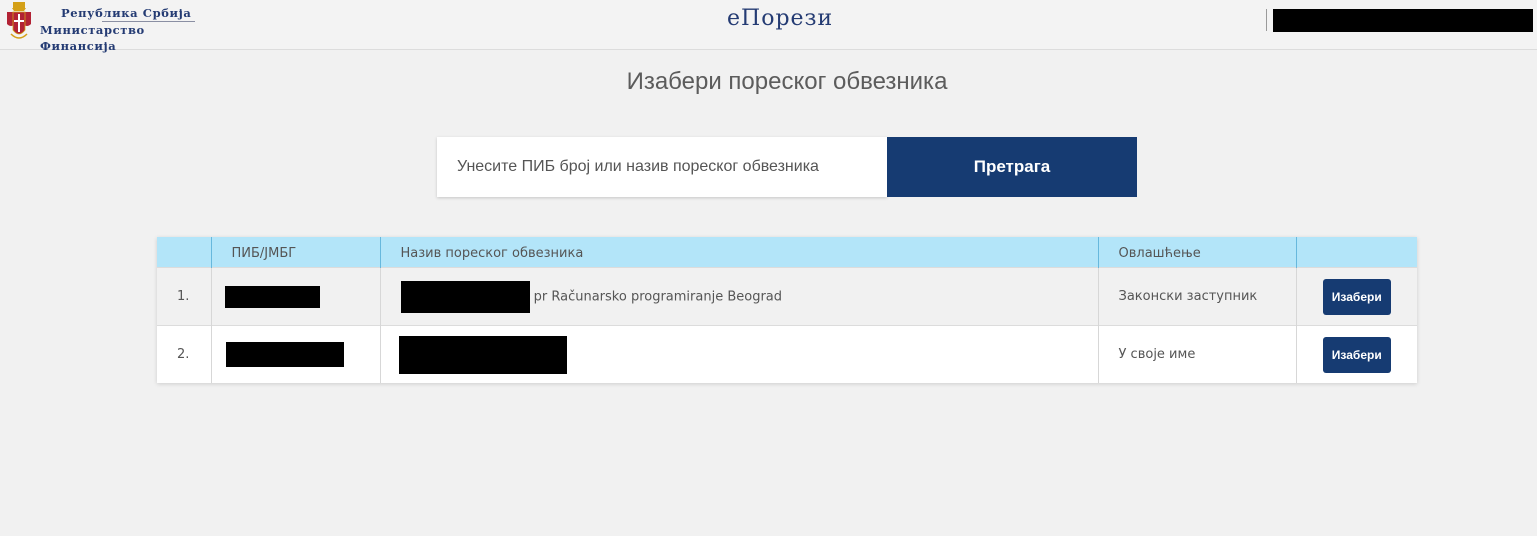 This screenshot has height=536, width=1537. I want to click on name-cell, so click(739, 354).